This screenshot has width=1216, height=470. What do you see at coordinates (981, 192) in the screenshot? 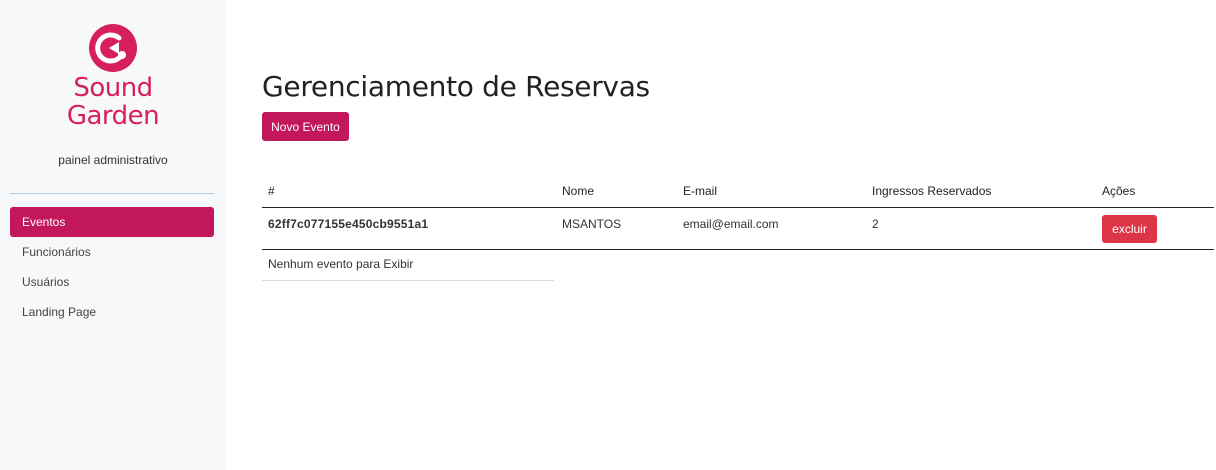
I see `column-header-ingressos: Ingressos Reservados` at bounding box center [981, 192].